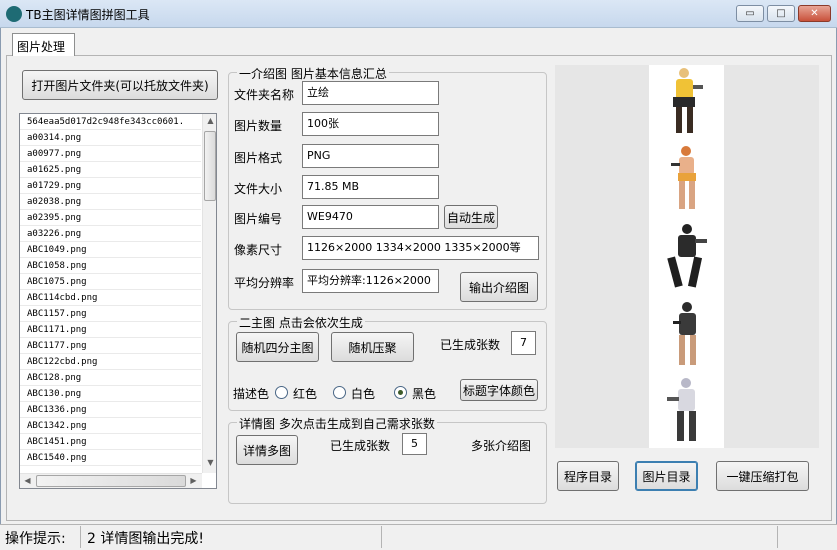 The height and width of the screenshot is (550, 837). What do you see at coordinates (110, 458) in the screenshot?
I see `list-item: ABC1540.png` at bounding box center [110, 458].